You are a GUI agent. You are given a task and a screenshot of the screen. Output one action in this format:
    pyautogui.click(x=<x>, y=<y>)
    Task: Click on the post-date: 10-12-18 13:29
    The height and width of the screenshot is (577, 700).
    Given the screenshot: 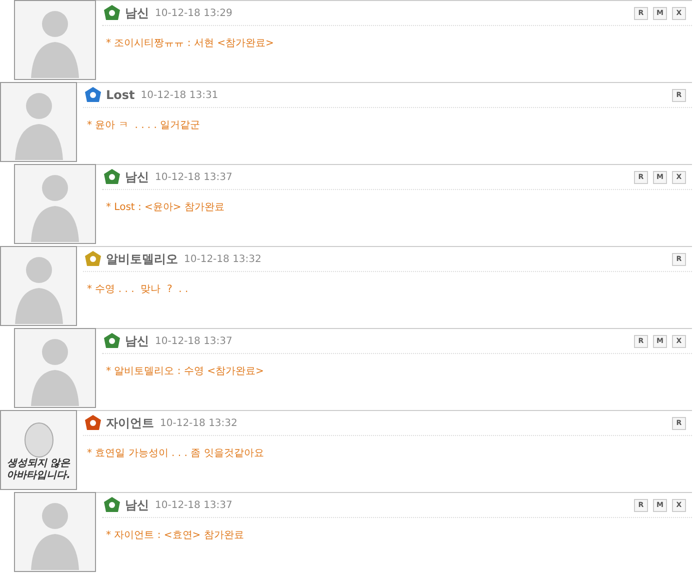 What is the action you would take?
    pyautogui.click(x=193, y=13)
    